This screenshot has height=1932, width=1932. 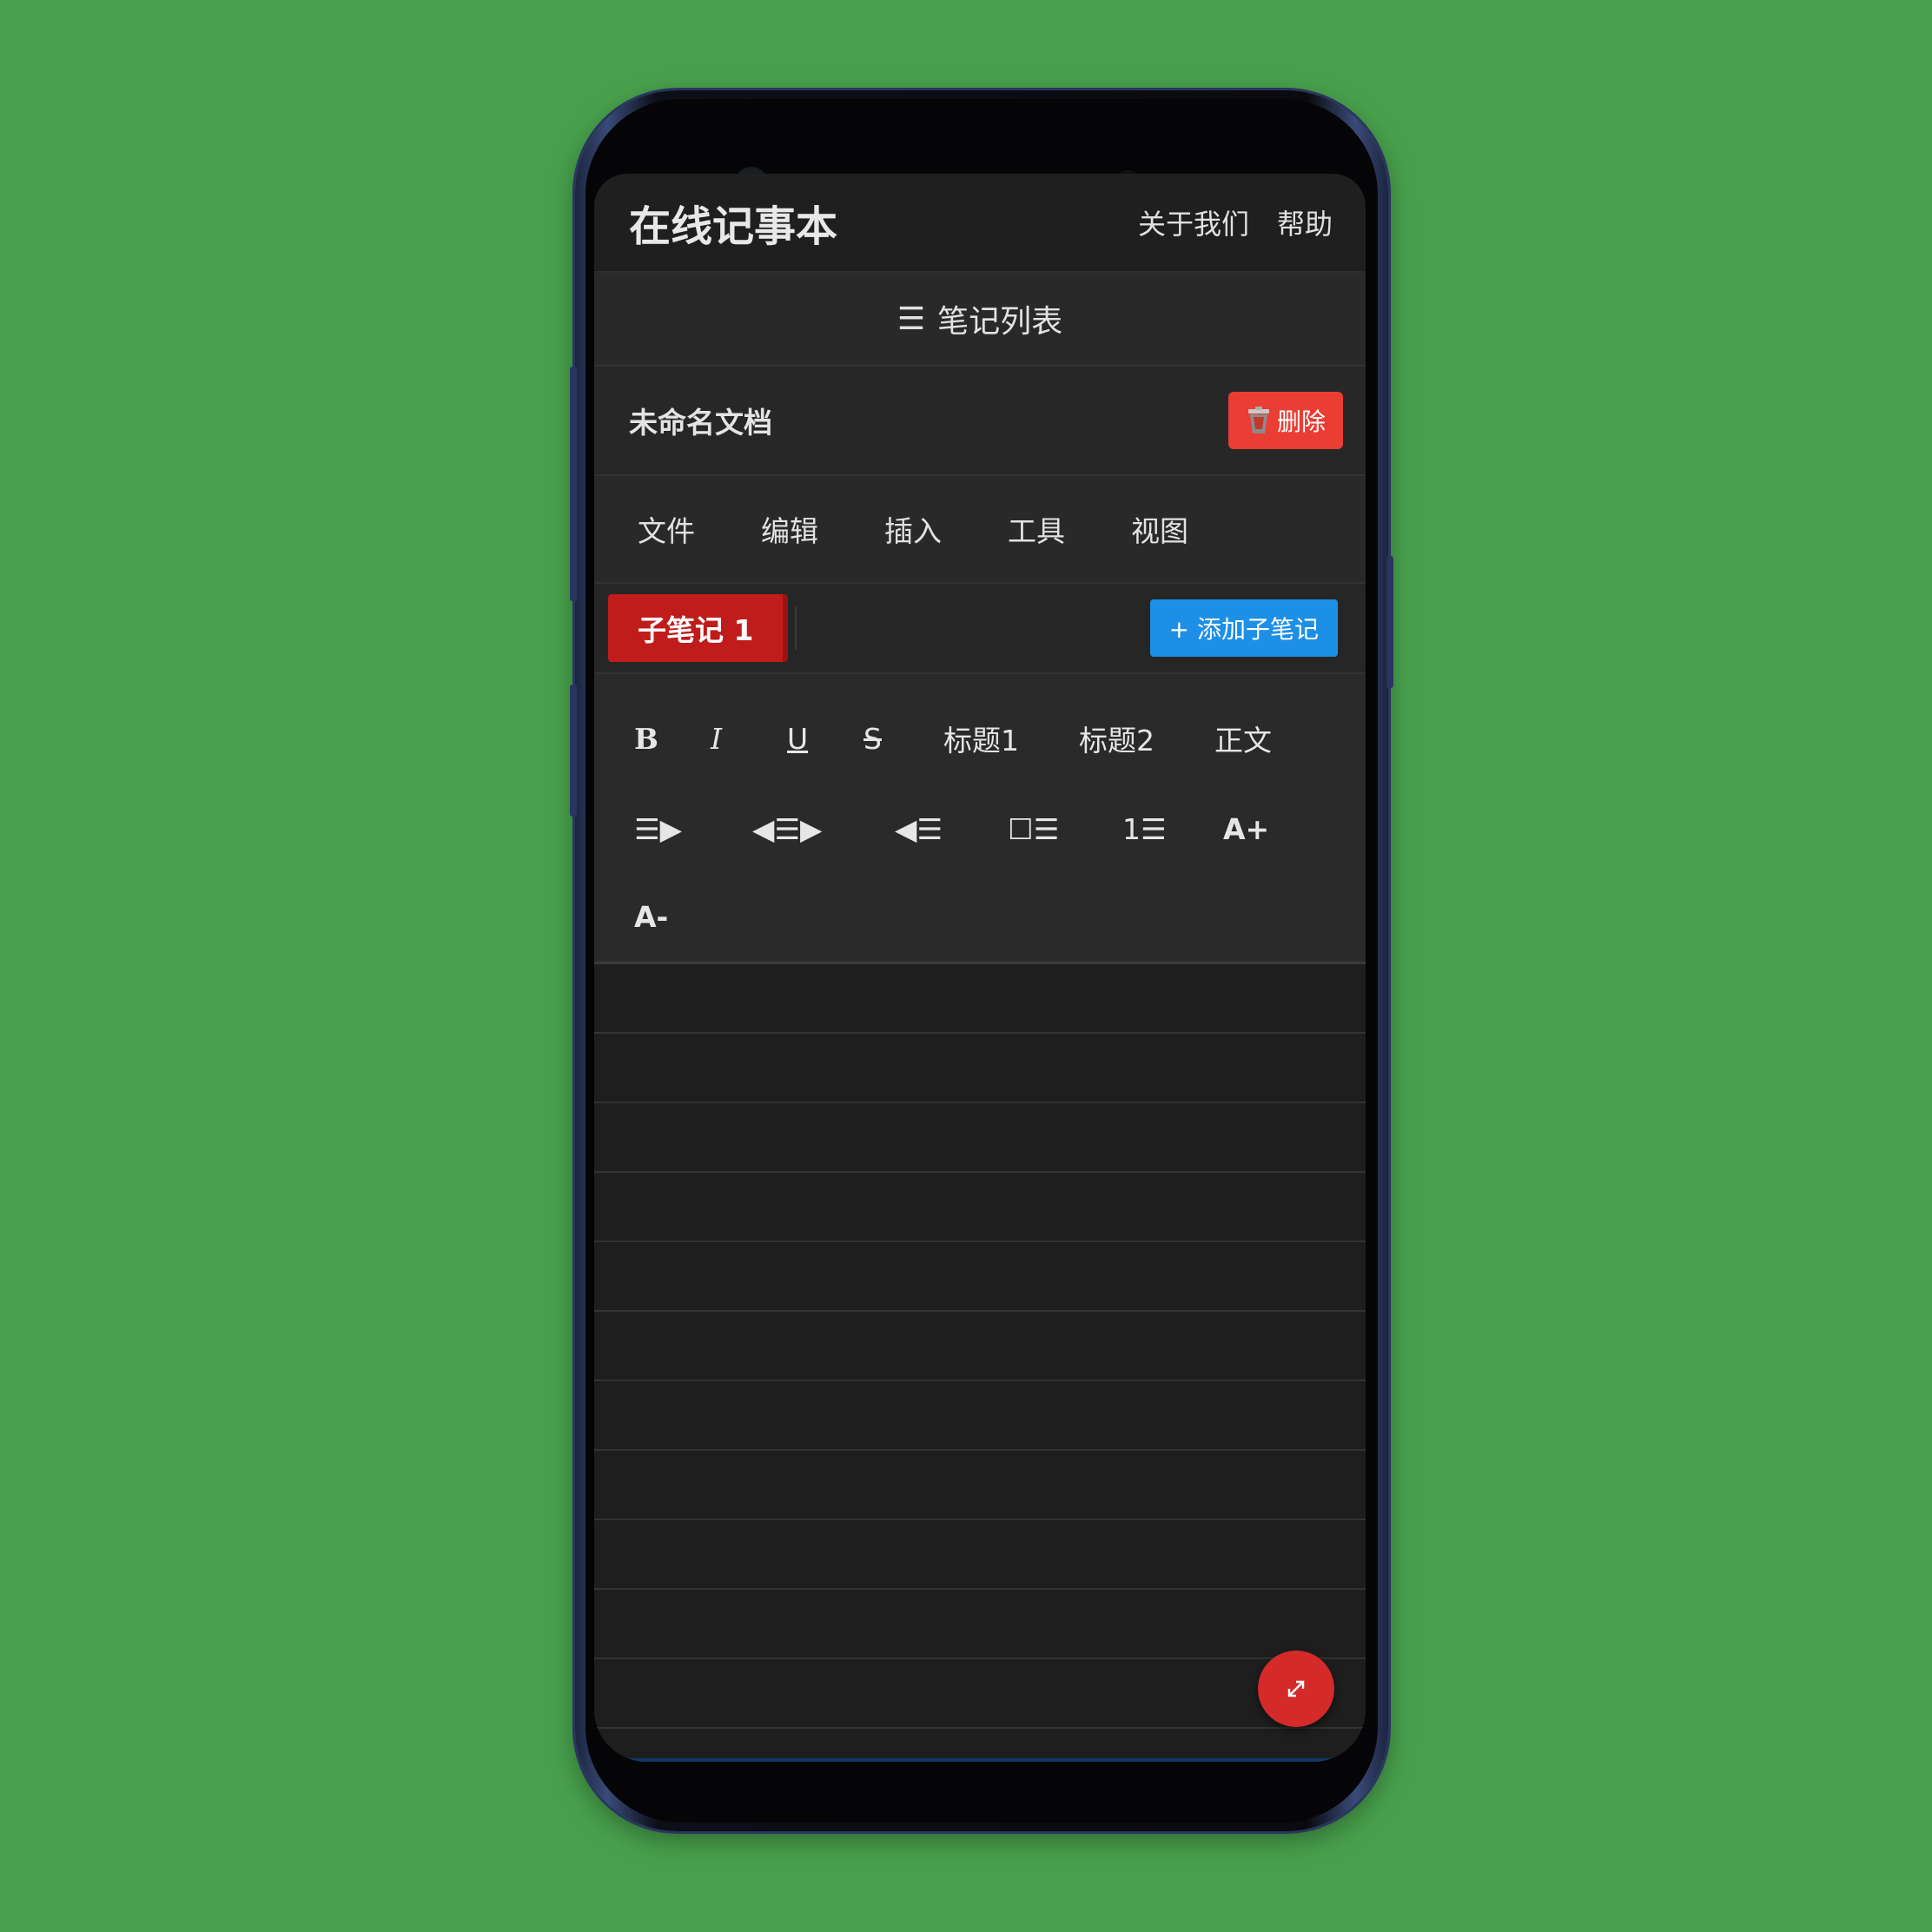 What do you see at coordinates (913, 529) in the screenshot?
I see `menu-insert: 插入` at bounding box center [913, 529].